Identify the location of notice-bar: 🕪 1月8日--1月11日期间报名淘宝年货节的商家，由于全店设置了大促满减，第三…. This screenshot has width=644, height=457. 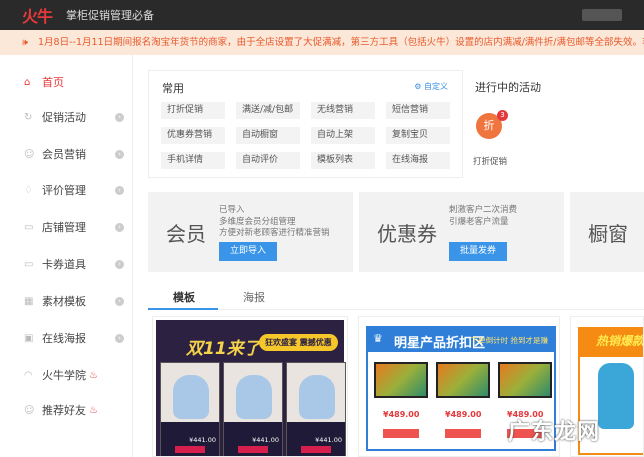
(322, 42).